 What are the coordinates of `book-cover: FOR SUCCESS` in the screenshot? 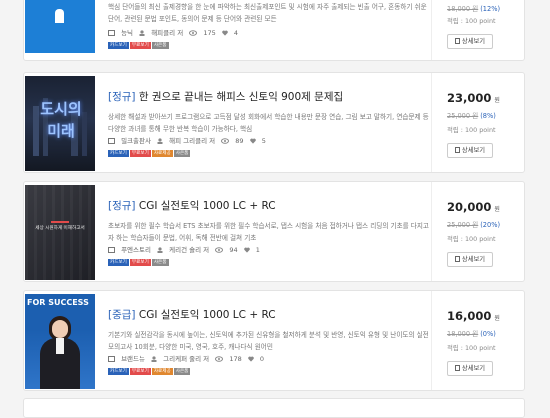 It's located at (60, 341).